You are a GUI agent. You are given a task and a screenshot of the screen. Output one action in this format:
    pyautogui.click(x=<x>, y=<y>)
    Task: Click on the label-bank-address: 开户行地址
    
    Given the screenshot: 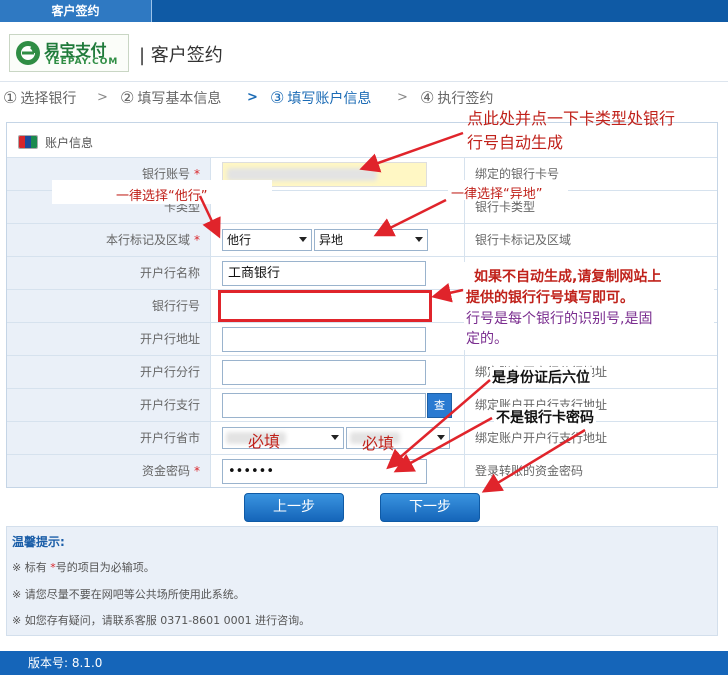 What is the action you would take?
    pyautogui.click(x=109, y=339)
    